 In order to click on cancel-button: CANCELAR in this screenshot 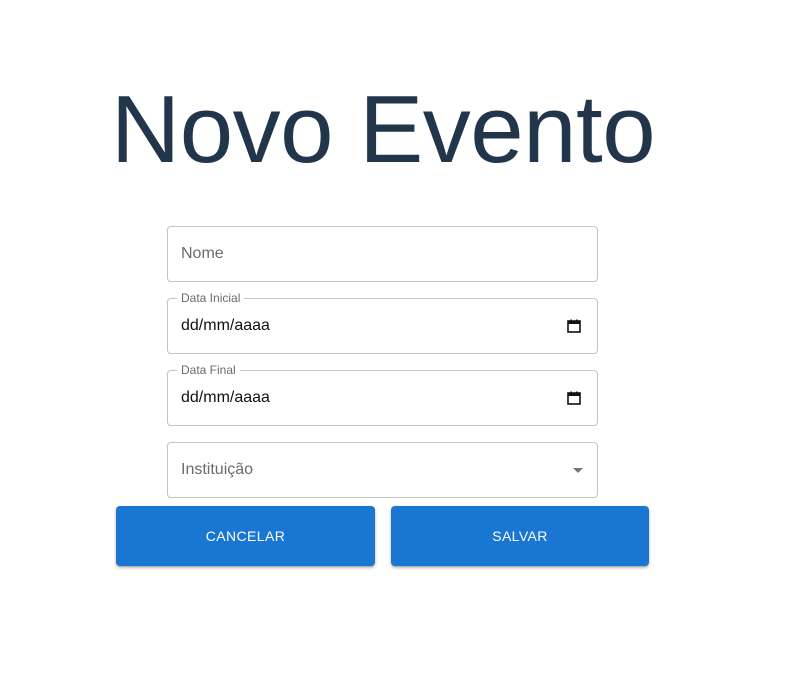, I will do `click(245, 536)`.